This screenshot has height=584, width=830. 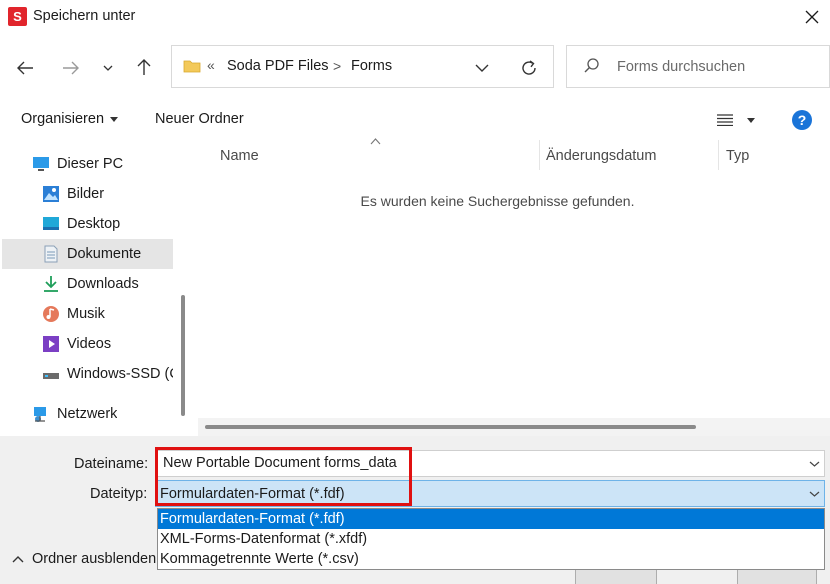 What do you see at coordinates (51, 376) in the screenshot?
I see `drive-icon` at bounding box center [51, 376].